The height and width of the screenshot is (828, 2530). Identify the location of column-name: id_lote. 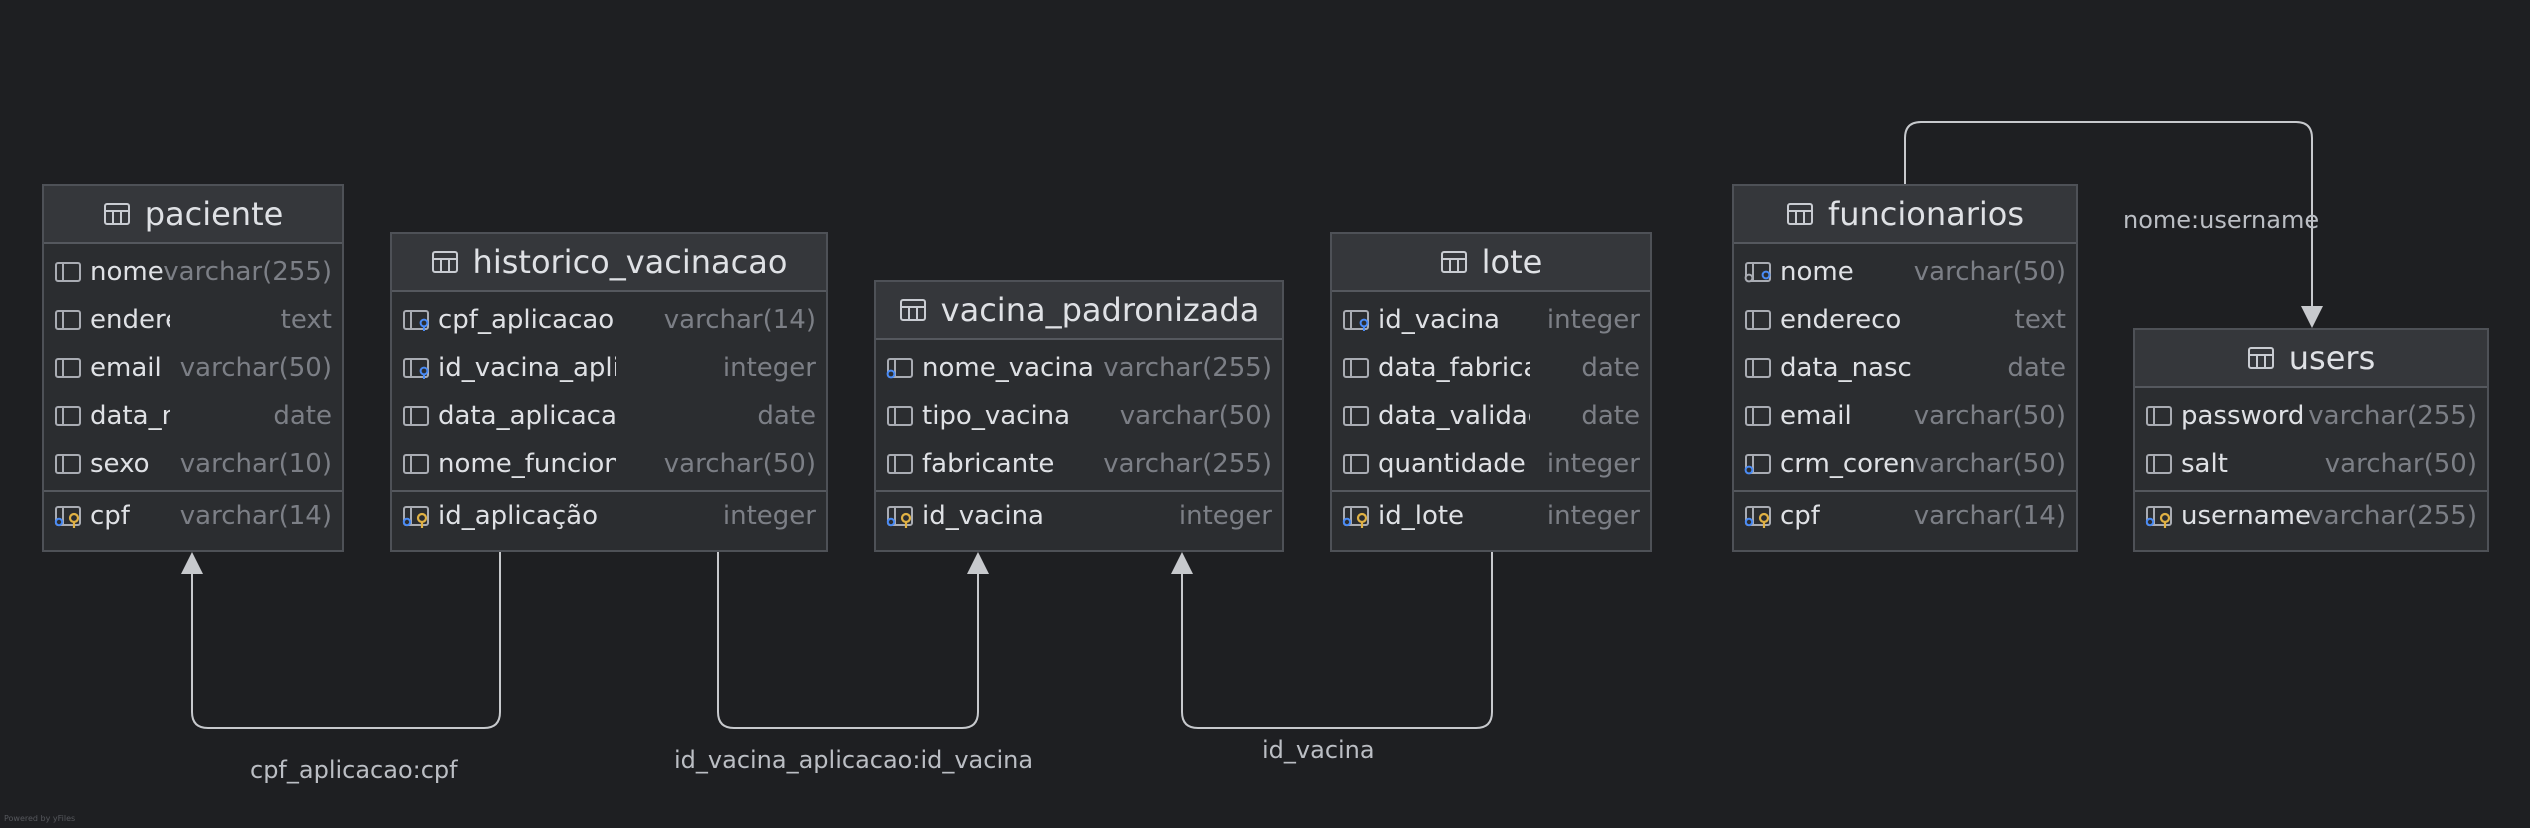
(1421, 516).